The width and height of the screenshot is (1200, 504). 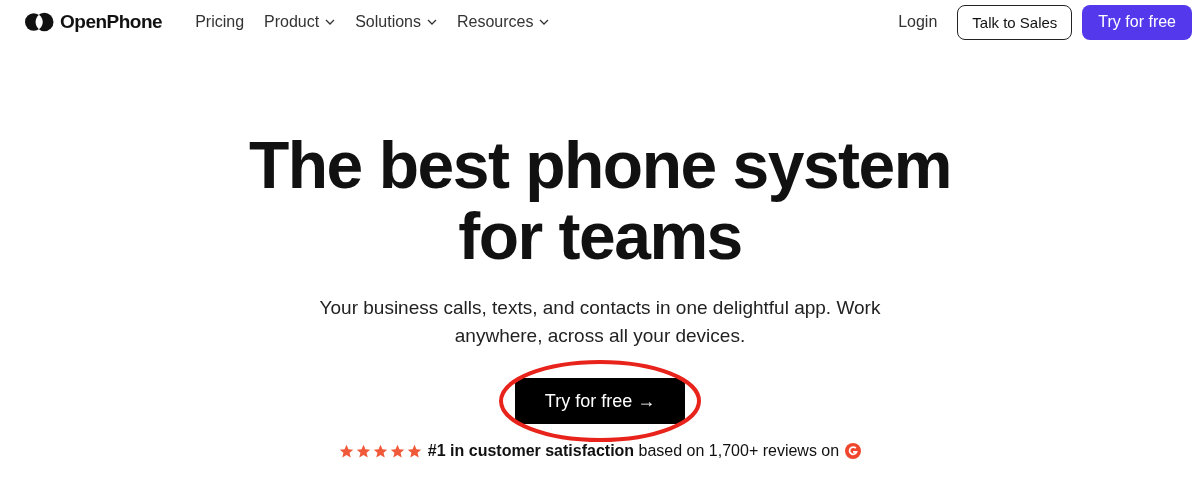 What do you see at coordinates (111, 22) in the screenshot?
I see `brand-name: OpenPhone` at bounding box center [111, 22].